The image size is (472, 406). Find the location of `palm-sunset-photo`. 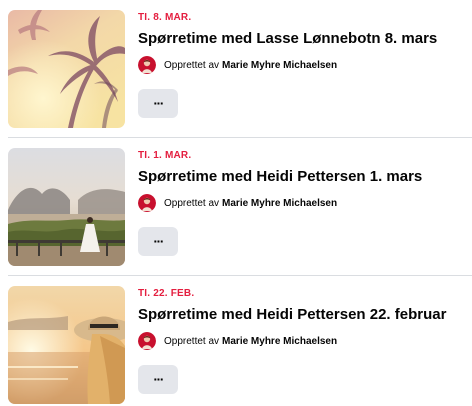

palm-sunset-photo is located at coordinates (66, 69).